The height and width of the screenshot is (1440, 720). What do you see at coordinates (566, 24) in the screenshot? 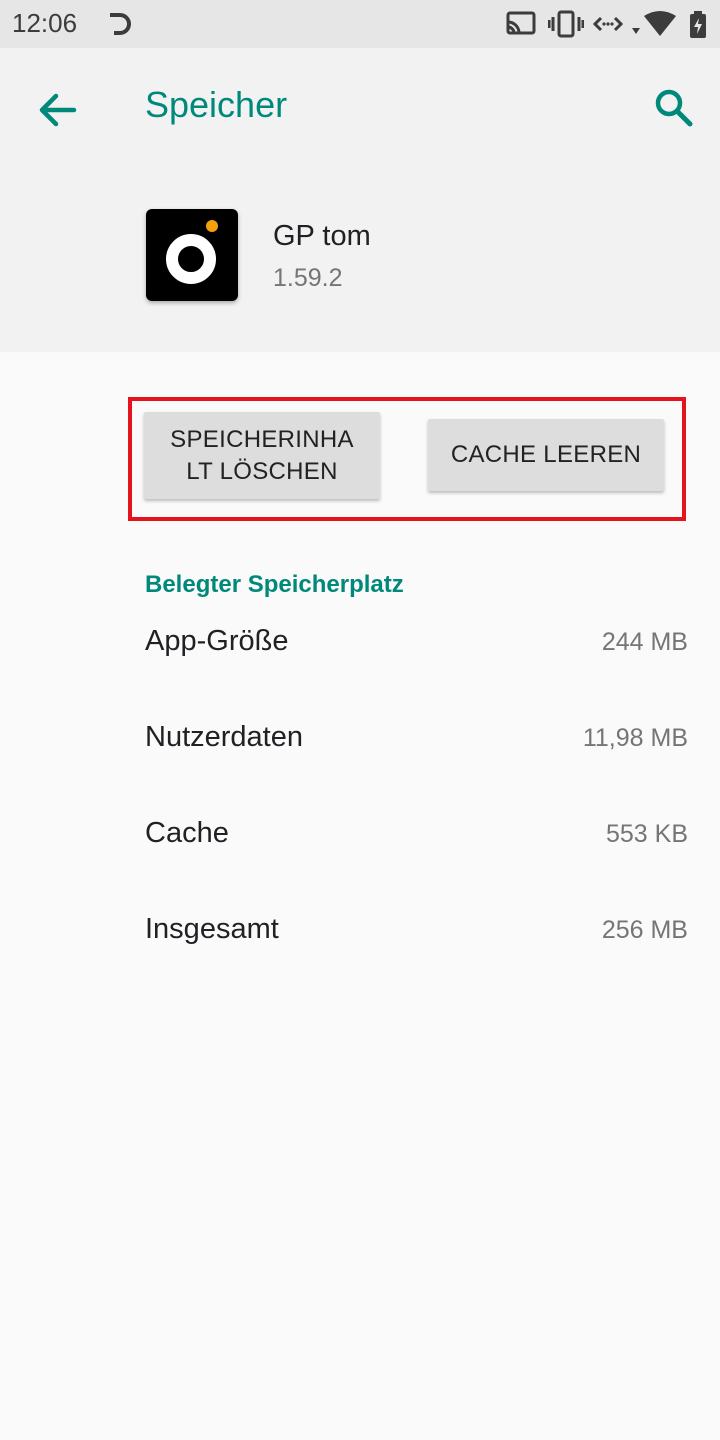
I see `vibrate-icon` at bounding box center [566, 24].